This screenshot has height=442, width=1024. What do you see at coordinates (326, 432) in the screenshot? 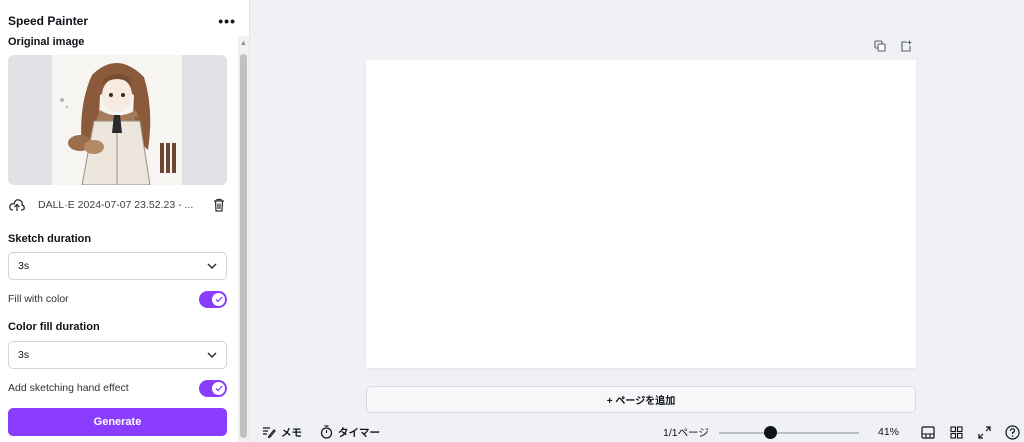
I see `timer-icon` at bounding box center [326, 432].